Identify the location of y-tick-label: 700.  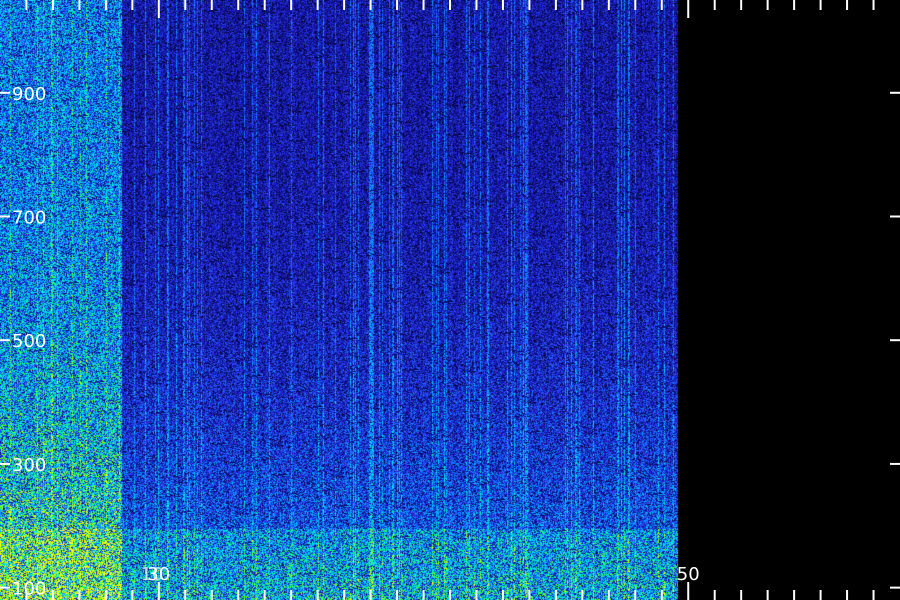
(29, 217).